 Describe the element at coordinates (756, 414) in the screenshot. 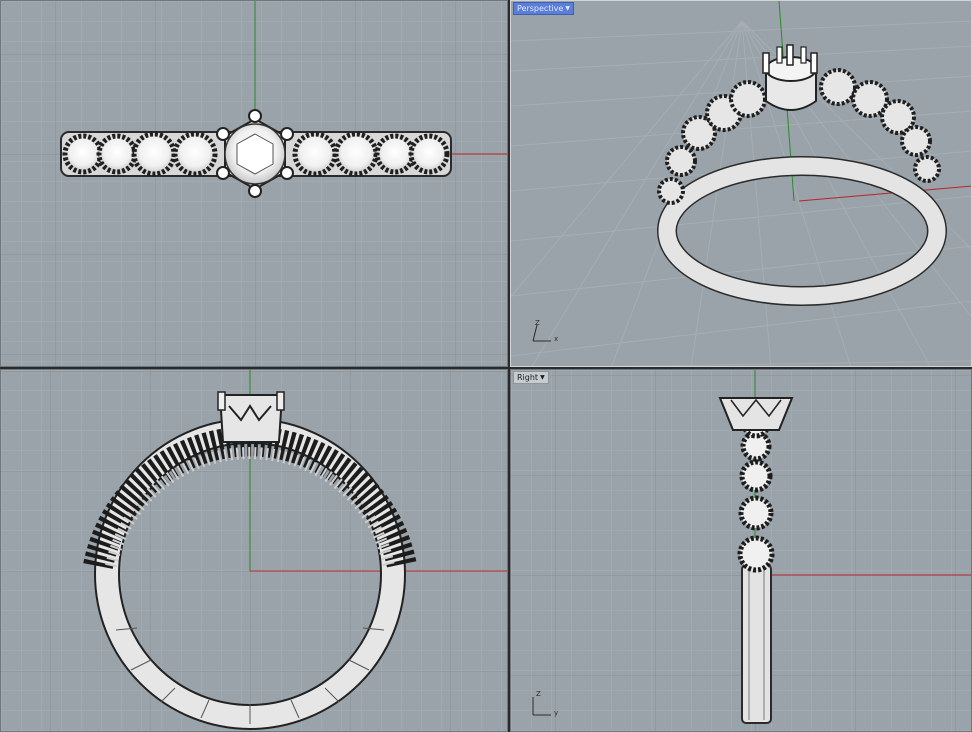

I see `center-stone-right` at that location.